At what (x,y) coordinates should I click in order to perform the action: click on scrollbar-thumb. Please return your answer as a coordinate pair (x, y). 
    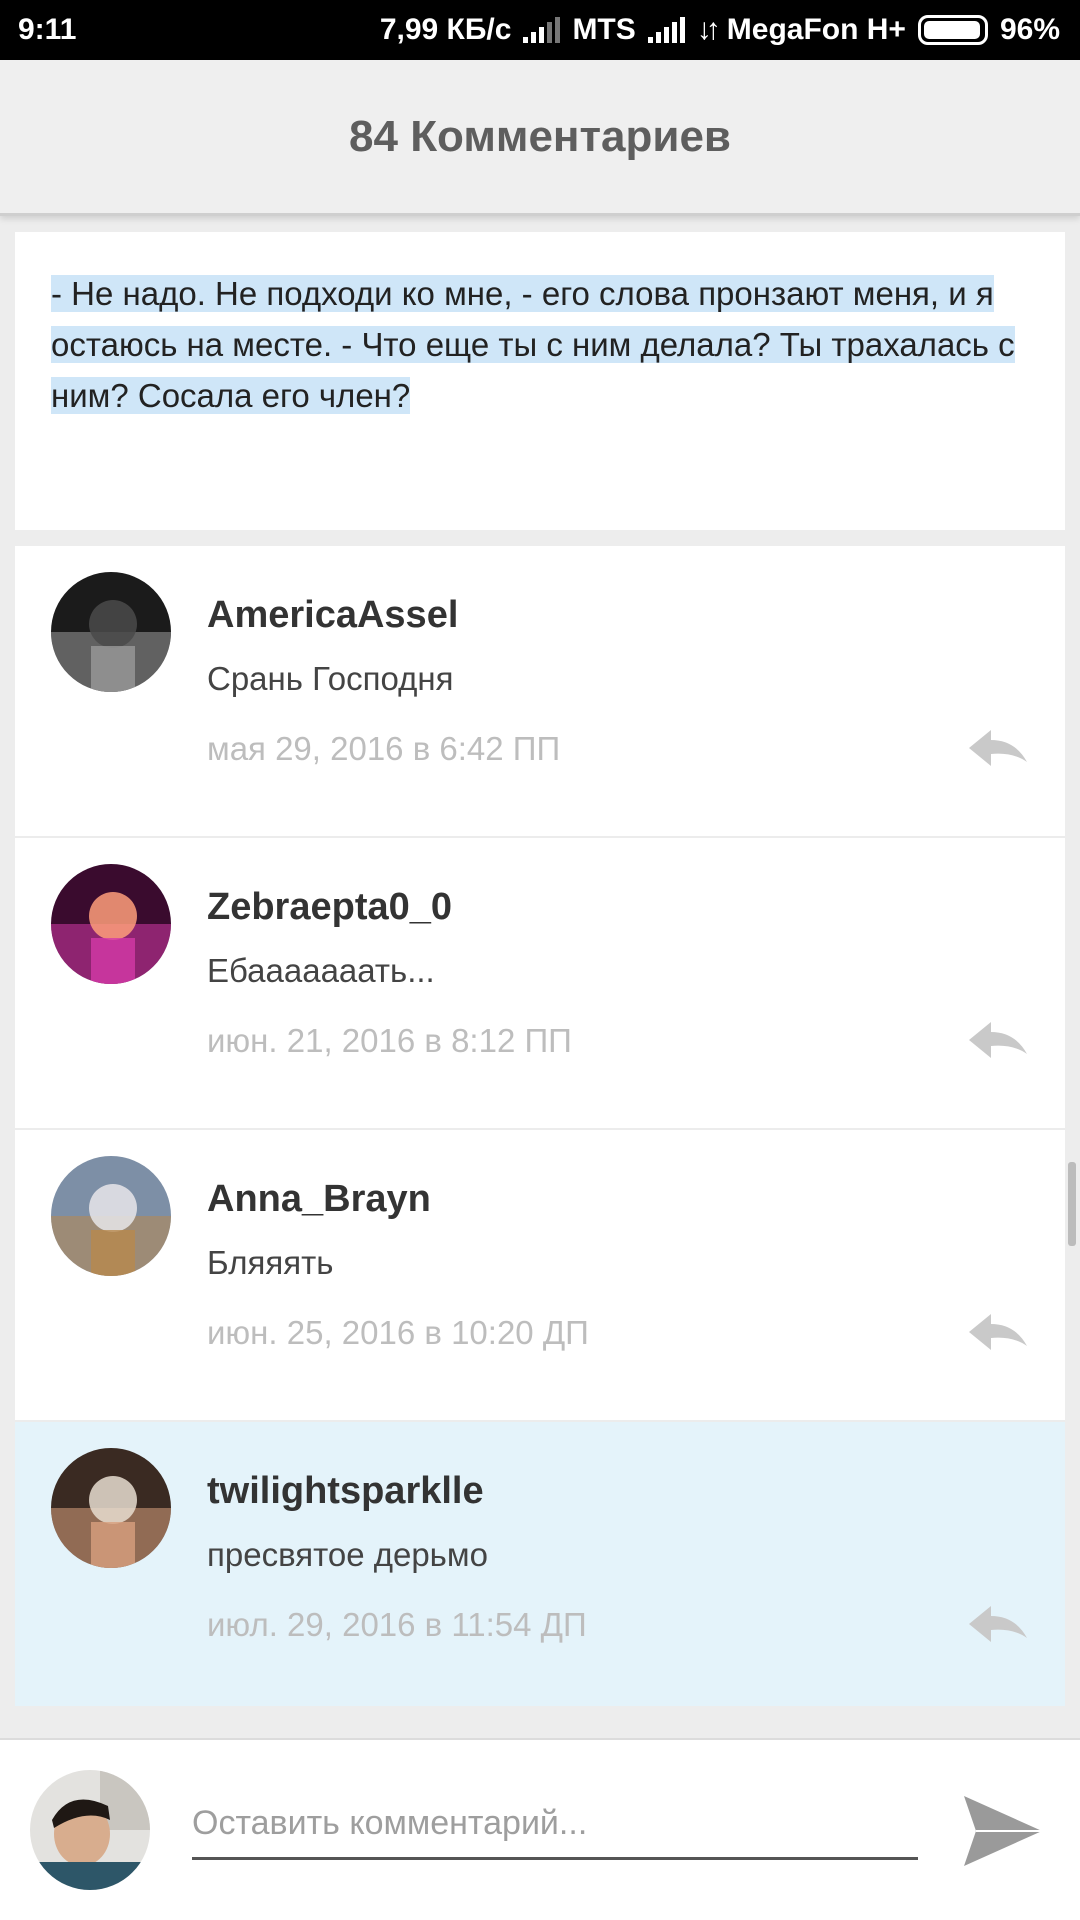
    Looking at the image, I should click on (1072, 1204).